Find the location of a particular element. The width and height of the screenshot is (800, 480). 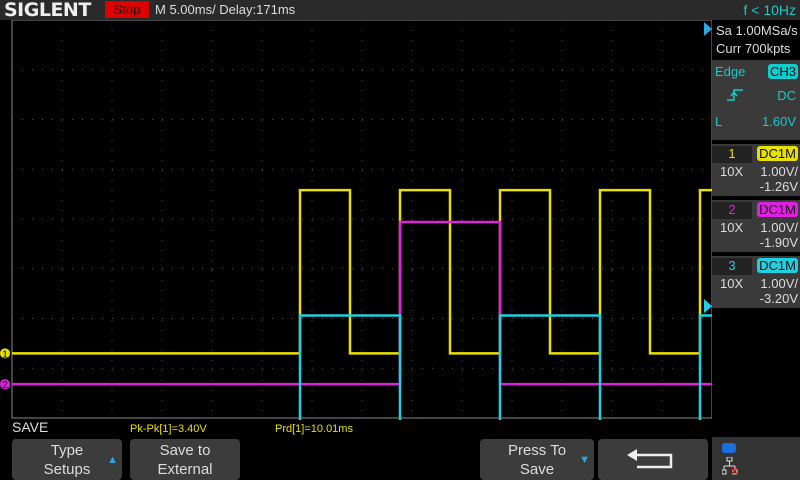

vertical-offset: -1.26V is located at coordinates (778, 186).